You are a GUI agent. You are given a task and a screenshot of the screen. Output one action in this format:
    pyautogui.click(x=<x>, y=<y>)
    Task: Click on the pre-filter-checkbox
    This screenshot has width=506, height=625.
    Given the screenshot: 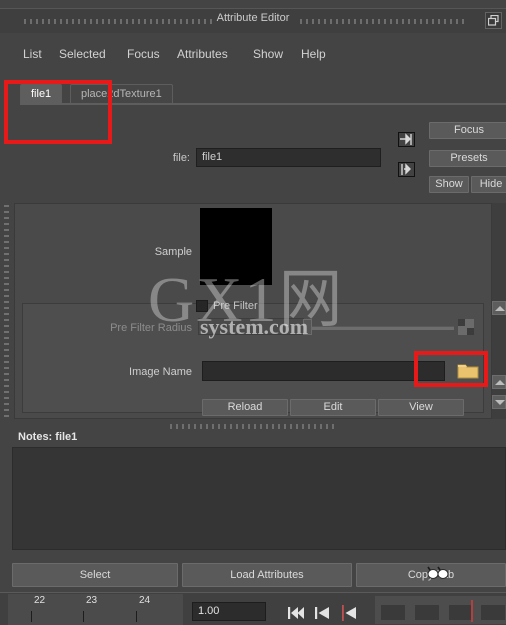 What is the action you would take?
    pyautogui.click(x=202, y=306)
    